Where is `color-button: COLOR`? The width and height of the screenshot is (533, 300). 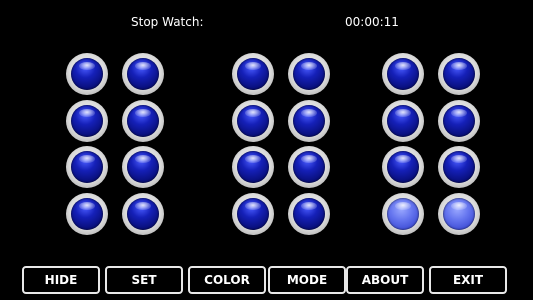 color-button: COLOR is located at coordinates (227, 280).